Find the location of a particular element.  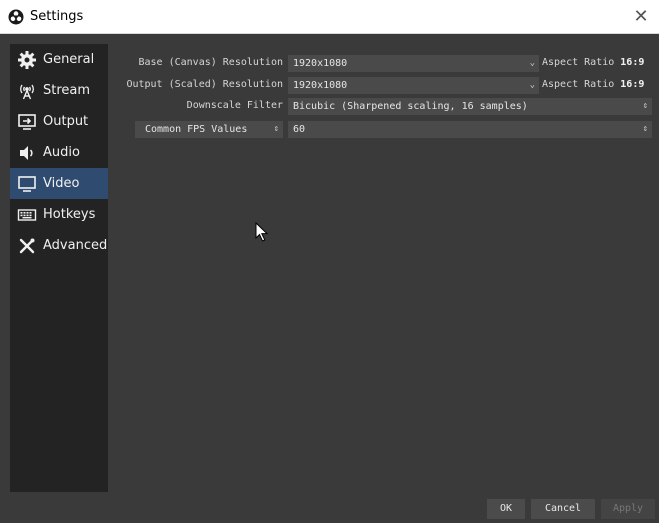

sidebar-item-label: Hotkeys is located at coordinates (69, 214).